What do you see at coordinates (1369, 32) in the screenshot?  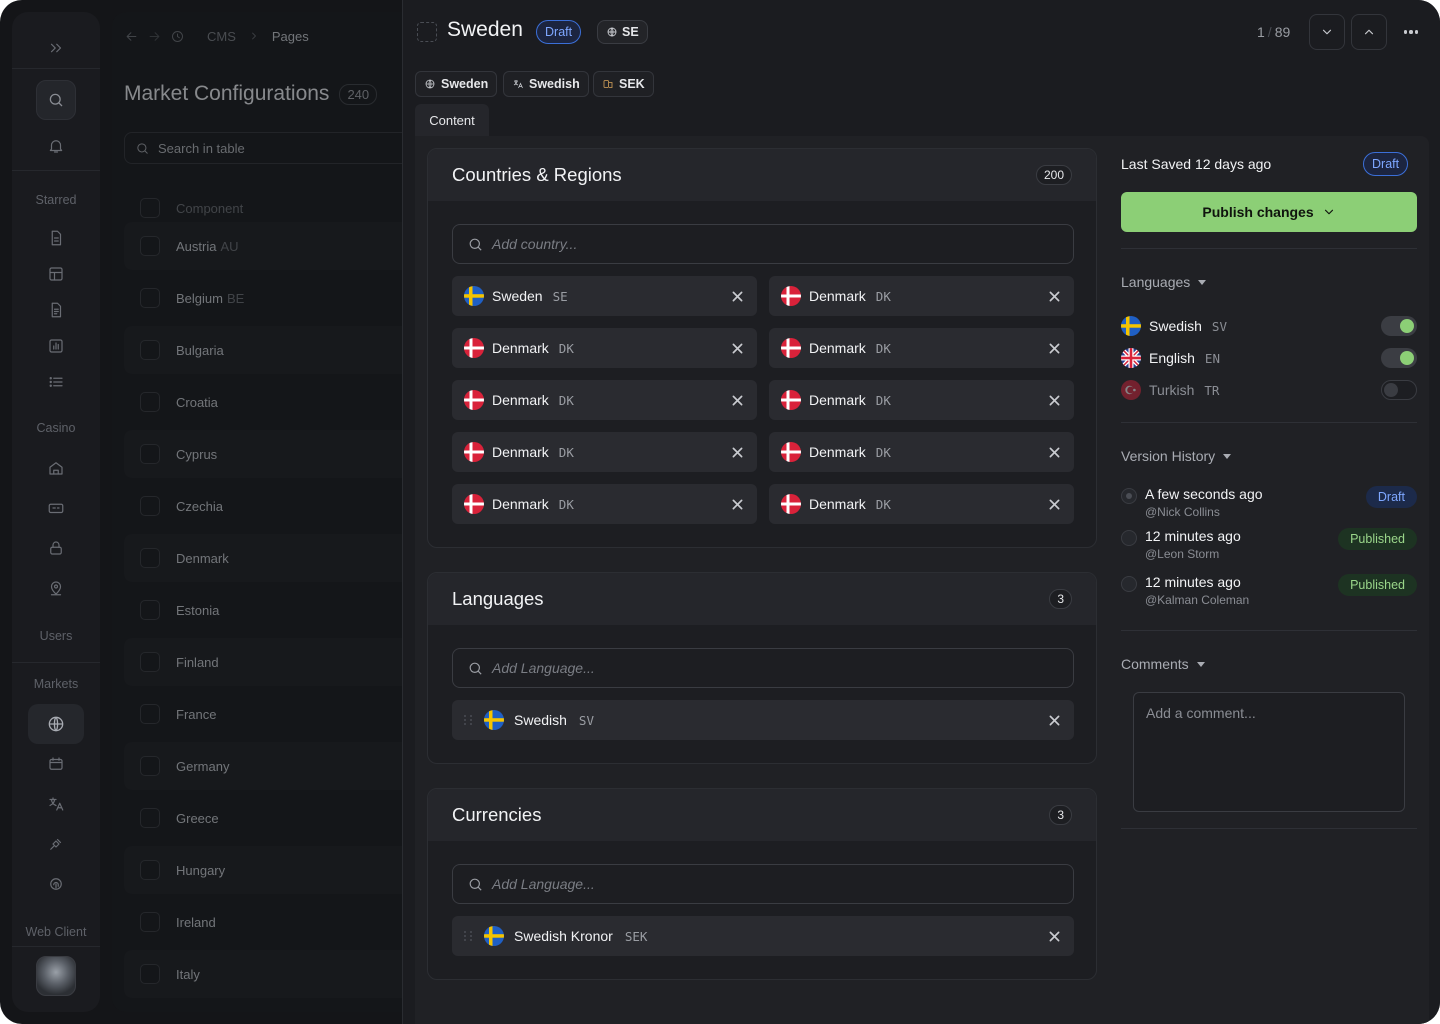 I see `previous-item-button` at bounding box center [1369, 32].